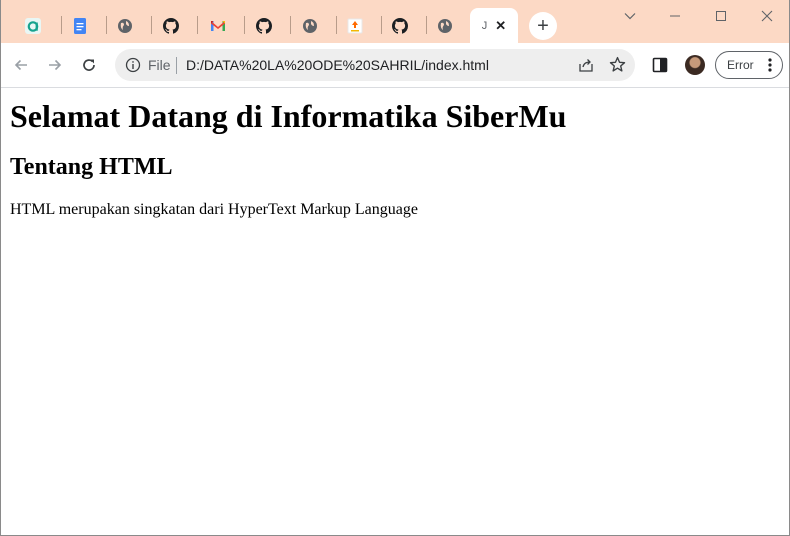 The image size is (790, 536). I want to click on tab-docs, so click(80, 25).